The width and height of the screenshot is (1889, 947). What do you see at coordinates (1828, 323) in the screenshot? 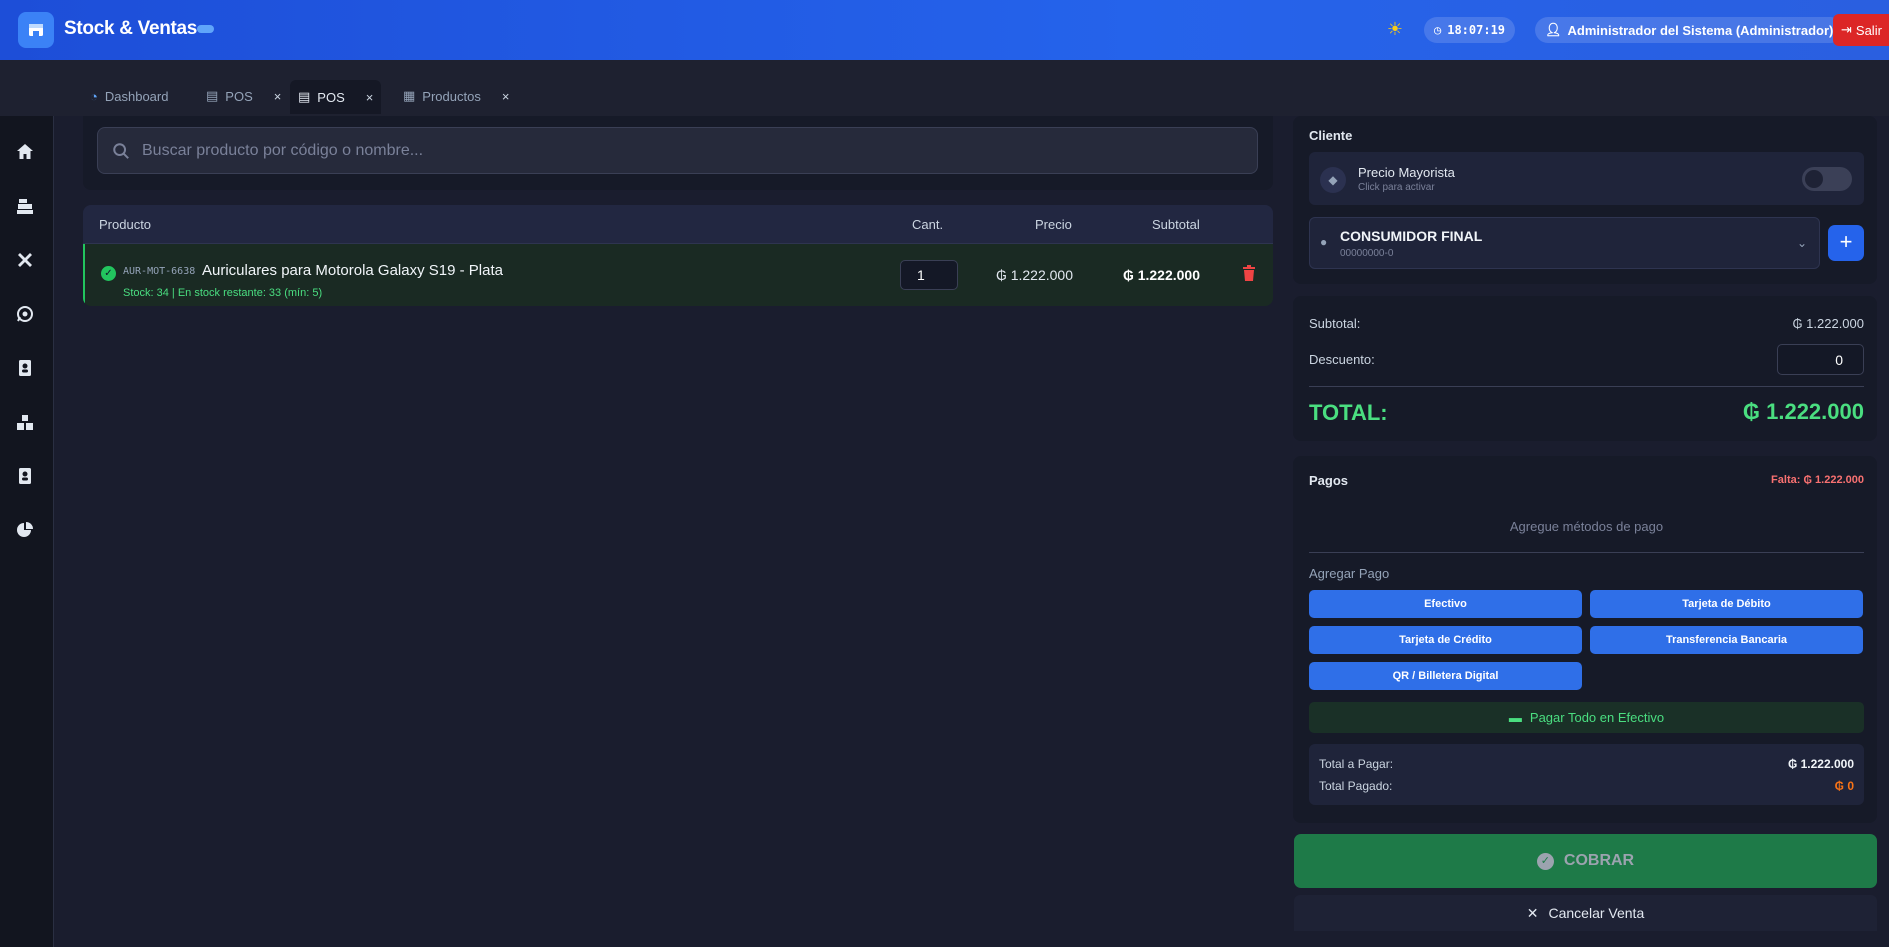
I see `subtotal-value: ₲ 1.222.000` at bounding box center [1828, 323].